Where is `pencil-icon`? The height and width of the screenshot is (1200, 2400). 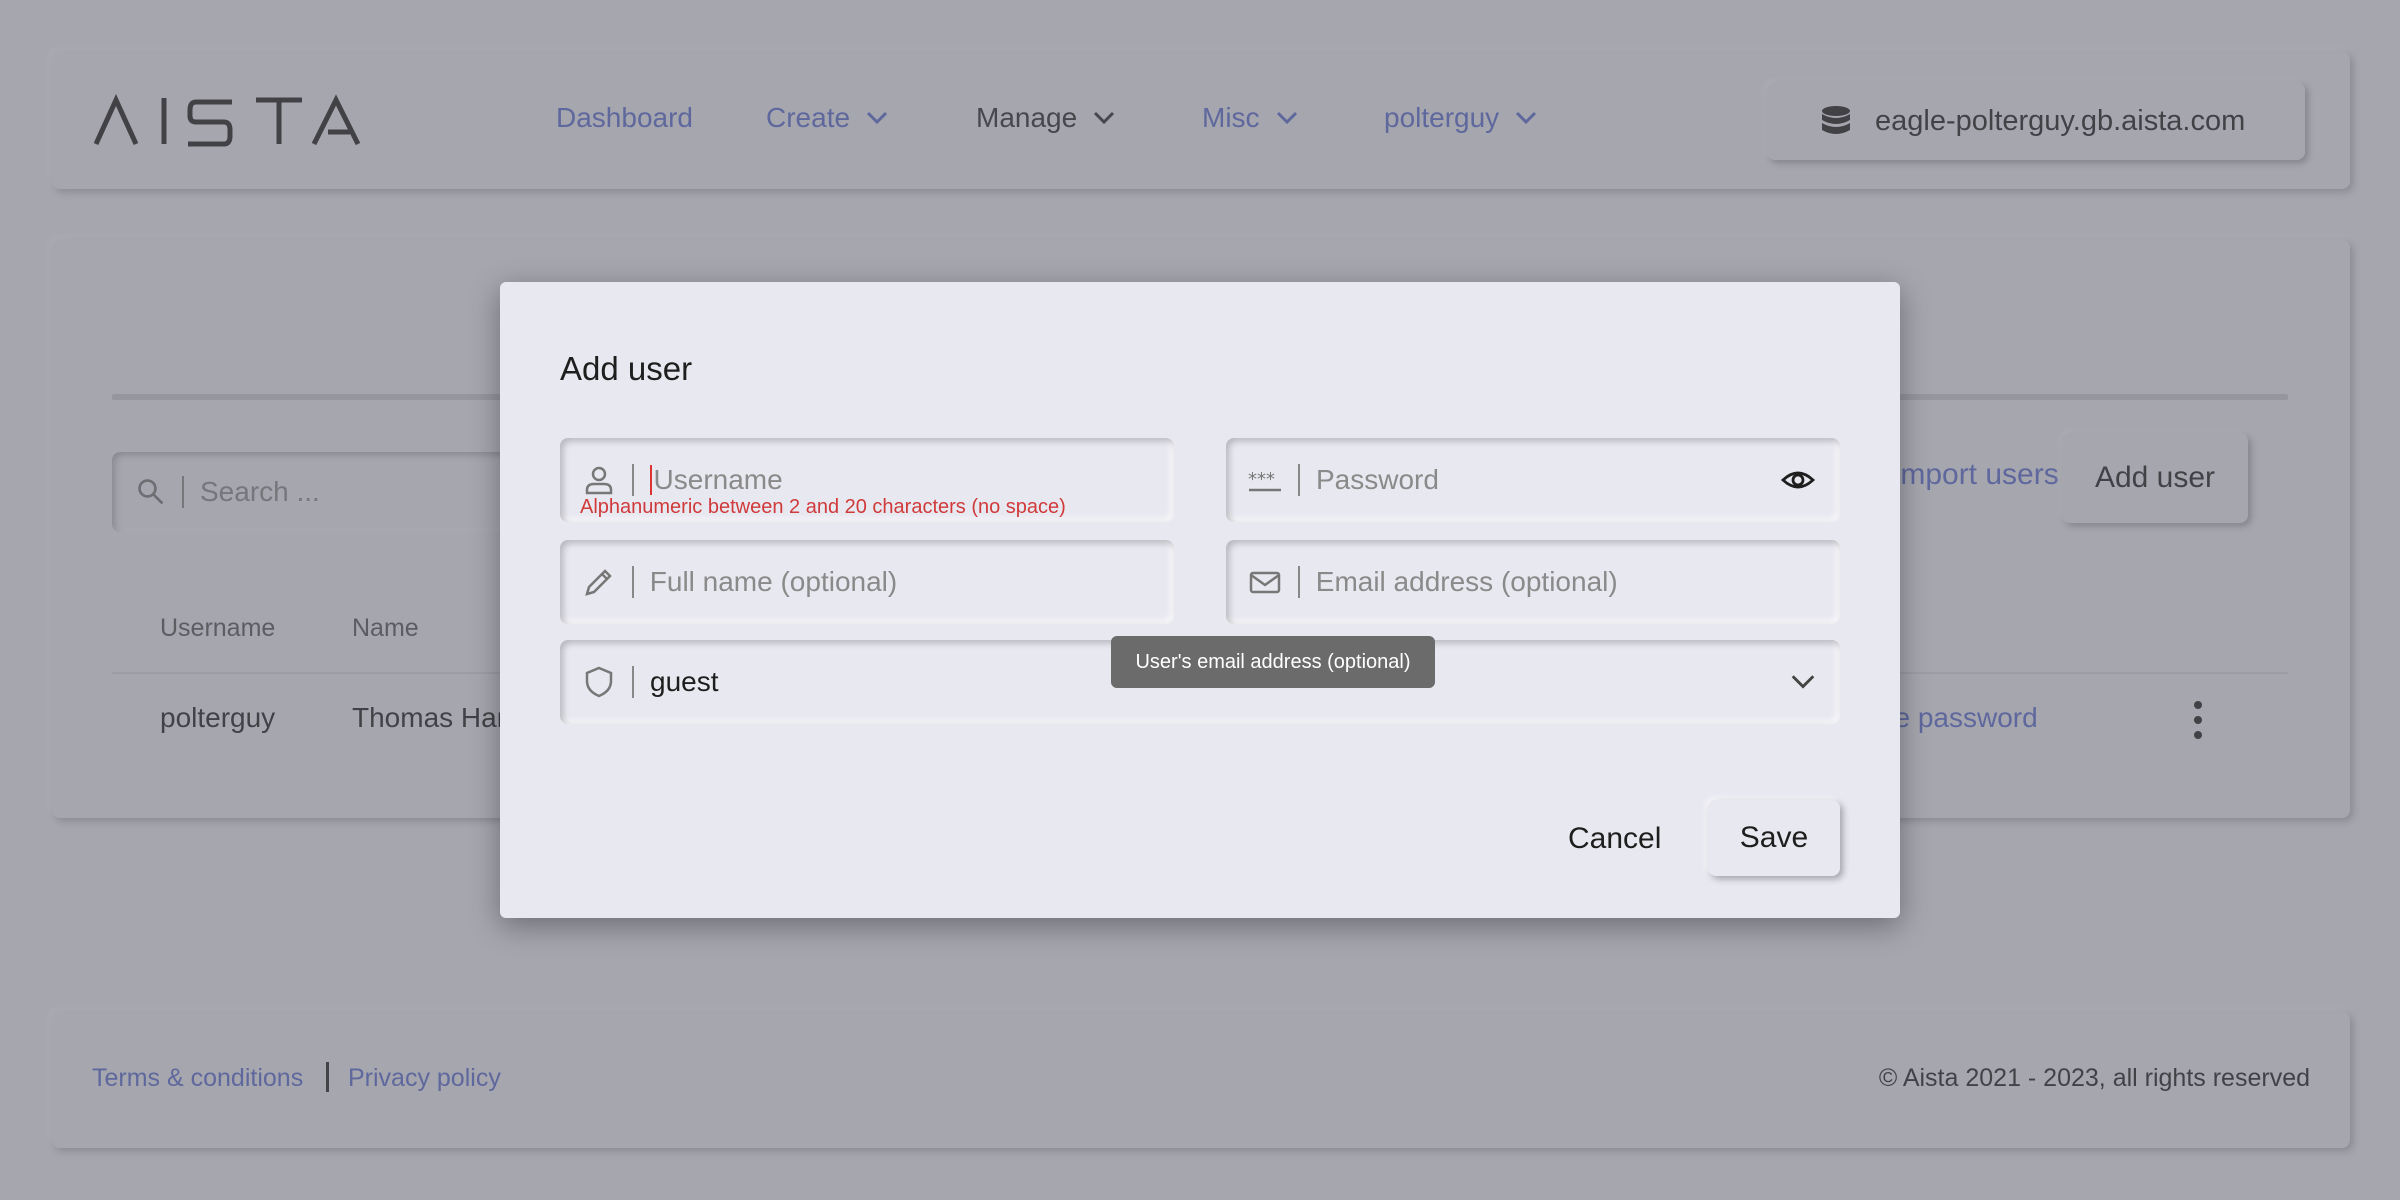 pencil-icon is located at coordinates (598, 582).